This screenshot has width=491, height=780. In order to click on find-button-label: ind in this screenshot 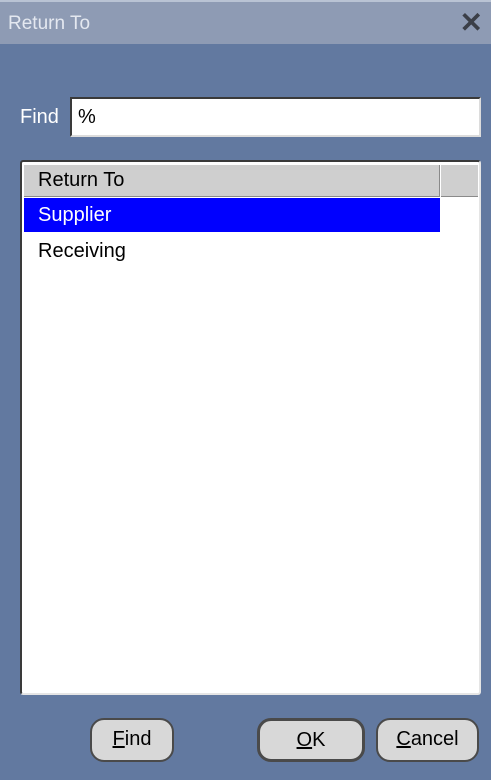, I will do `click(138, 739)`.